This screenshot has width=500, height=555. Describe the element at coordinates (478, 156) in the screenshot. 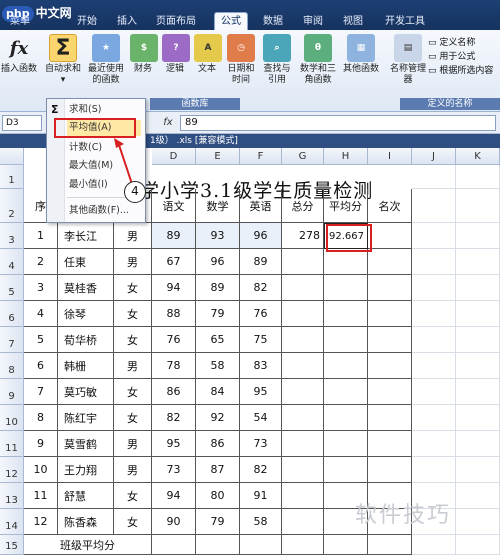

I see `column-header-k: K` at that location.